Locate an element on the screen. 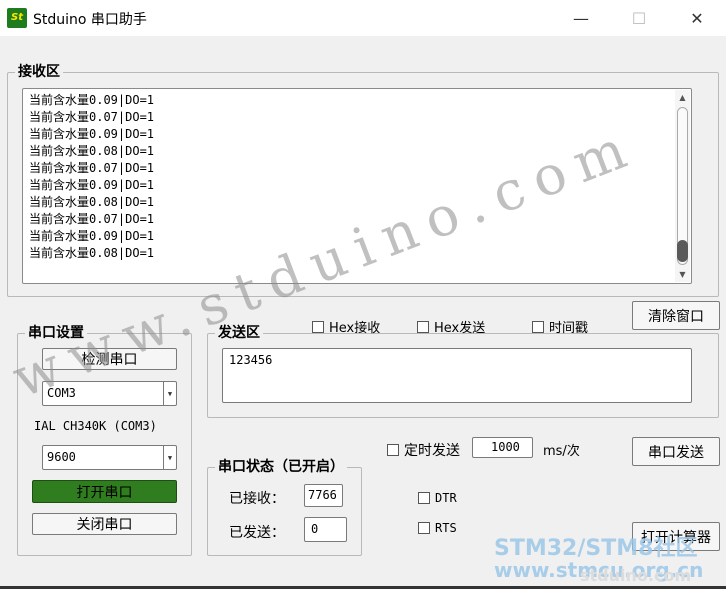 This screenshot has width=726, height=589. received-count-label: 已接收： is located at coordinates (257, 499).